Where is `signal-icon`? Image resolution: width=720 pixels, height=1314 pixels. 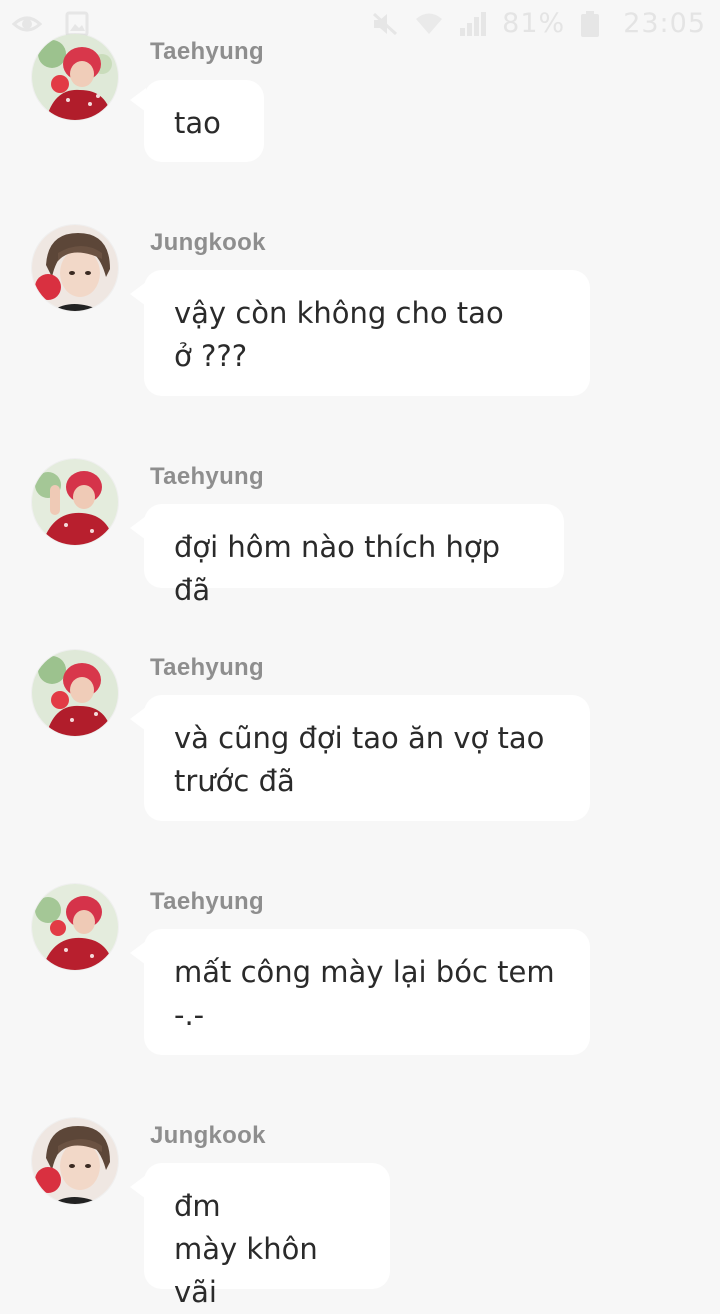
signal-icon is located at coordinates (473, 24).